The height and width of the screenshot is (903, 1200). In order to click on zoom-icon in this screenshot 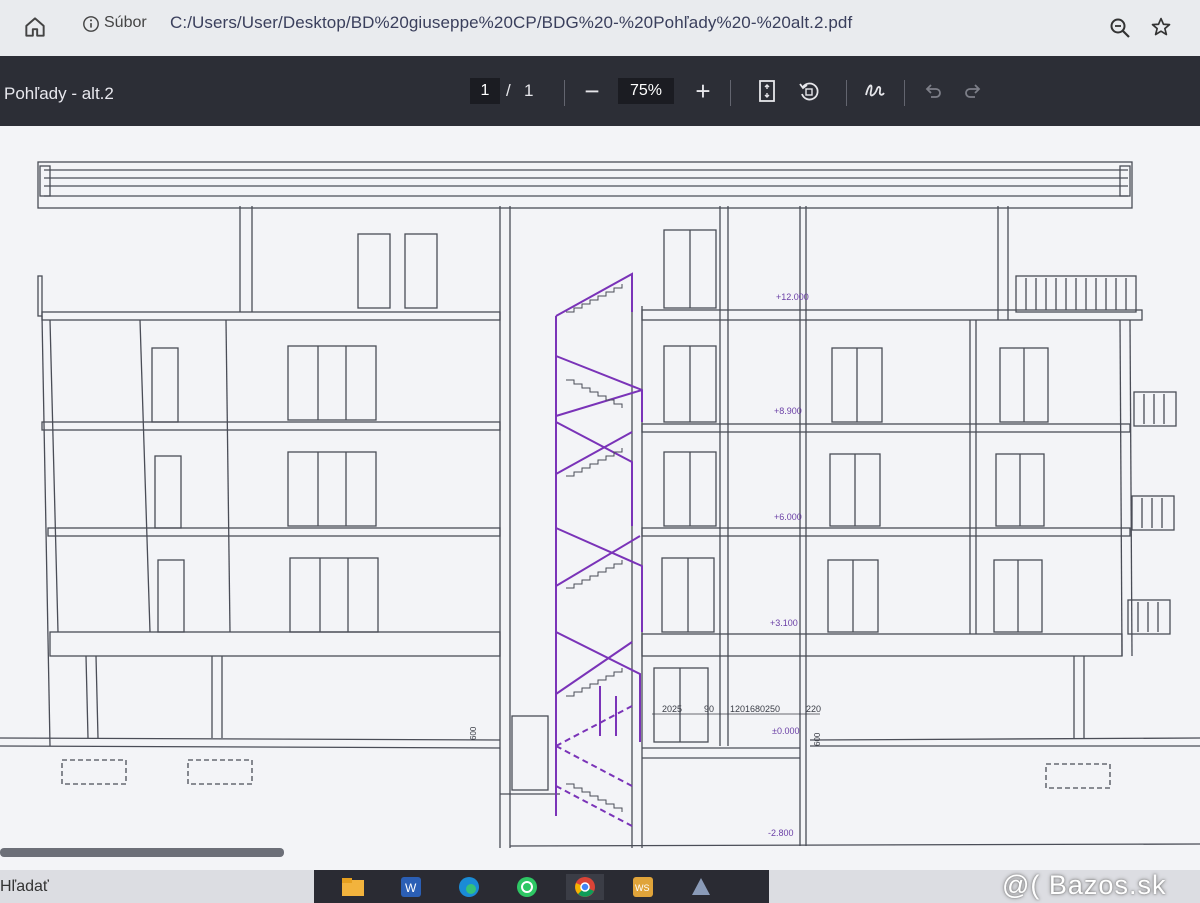, I will do `click(1120, 28)`.